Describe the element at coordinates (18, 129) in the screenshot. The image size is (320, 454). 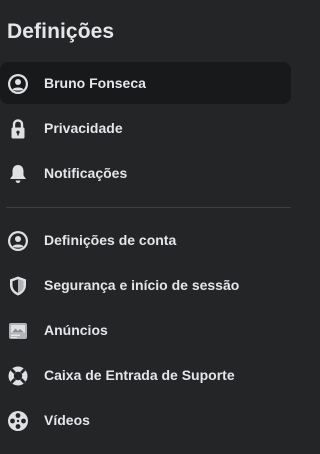
I see `lock-icon` at that location.